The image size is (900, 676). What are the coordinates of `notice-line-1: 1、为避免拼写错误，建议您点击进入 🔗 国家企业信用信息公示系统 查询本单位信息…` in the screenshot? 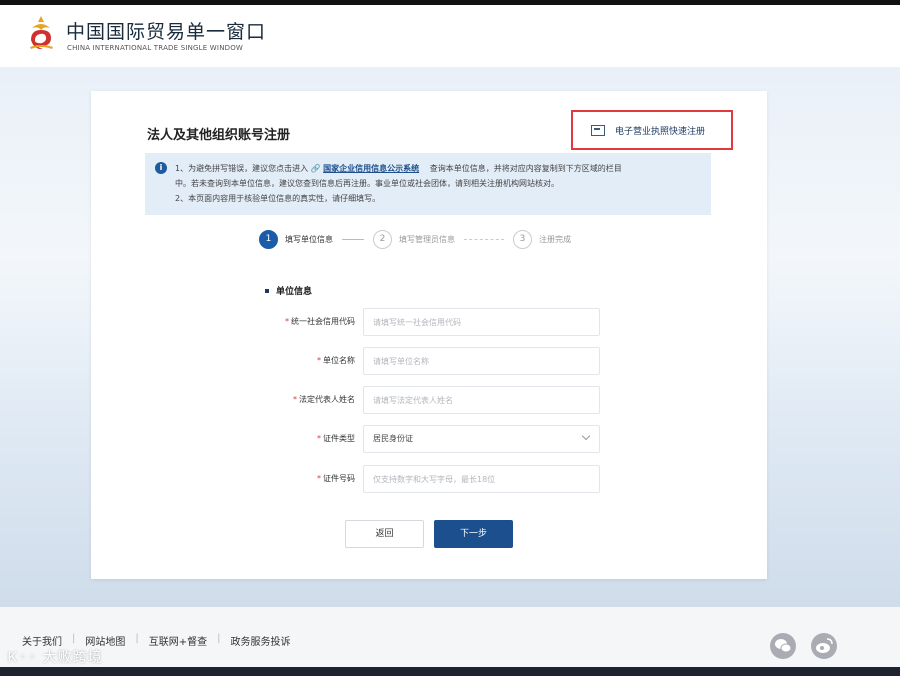 It's located at (438, 168).